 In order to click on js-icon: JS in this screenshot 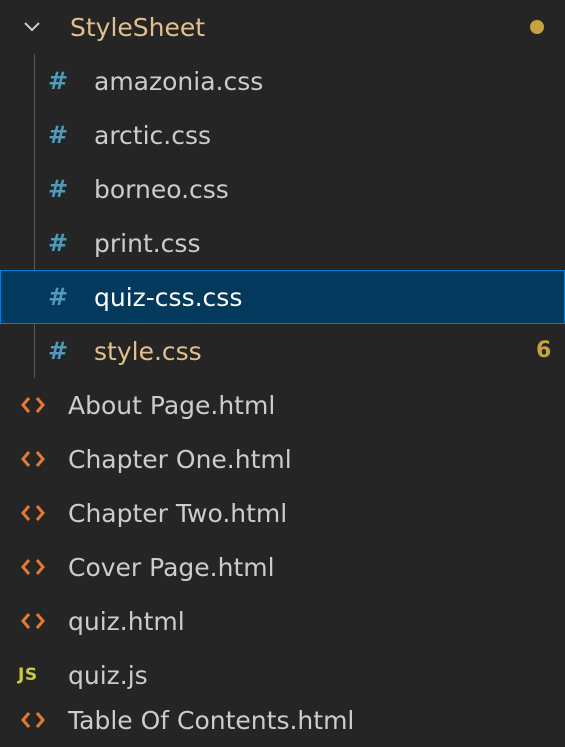, I will do `click(28, 674)`.